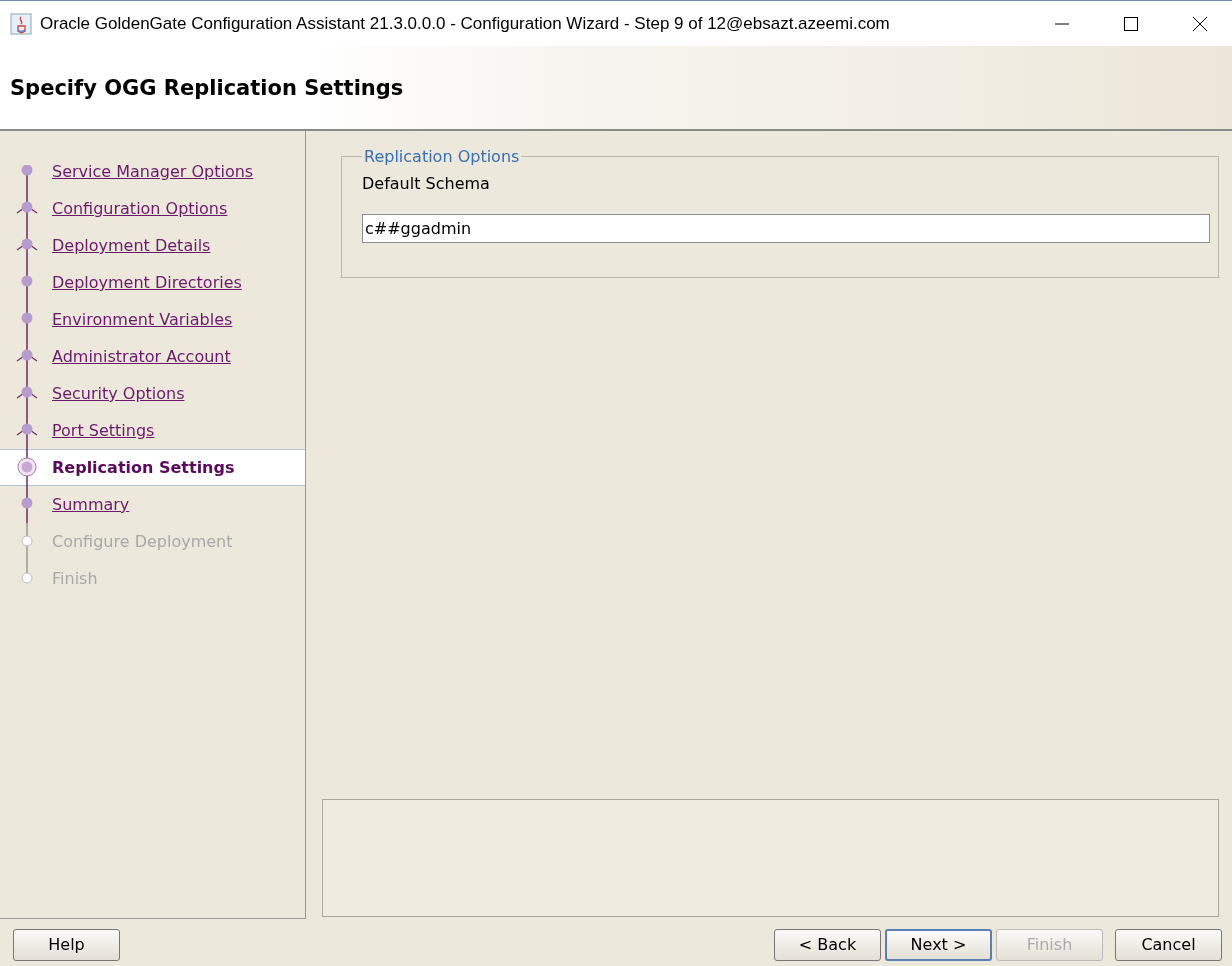 Image resolution: width=1232 pixels, height=966 pixels. Describe the element at coordinates (465, 23) in the screenshot. I see `window-title: Oracle GoldenGate Configuration Assistant 21.3.0.0.0 - Configuration Wizard - Step 9 of 12@ebsazt.azeemi.com` at that location.